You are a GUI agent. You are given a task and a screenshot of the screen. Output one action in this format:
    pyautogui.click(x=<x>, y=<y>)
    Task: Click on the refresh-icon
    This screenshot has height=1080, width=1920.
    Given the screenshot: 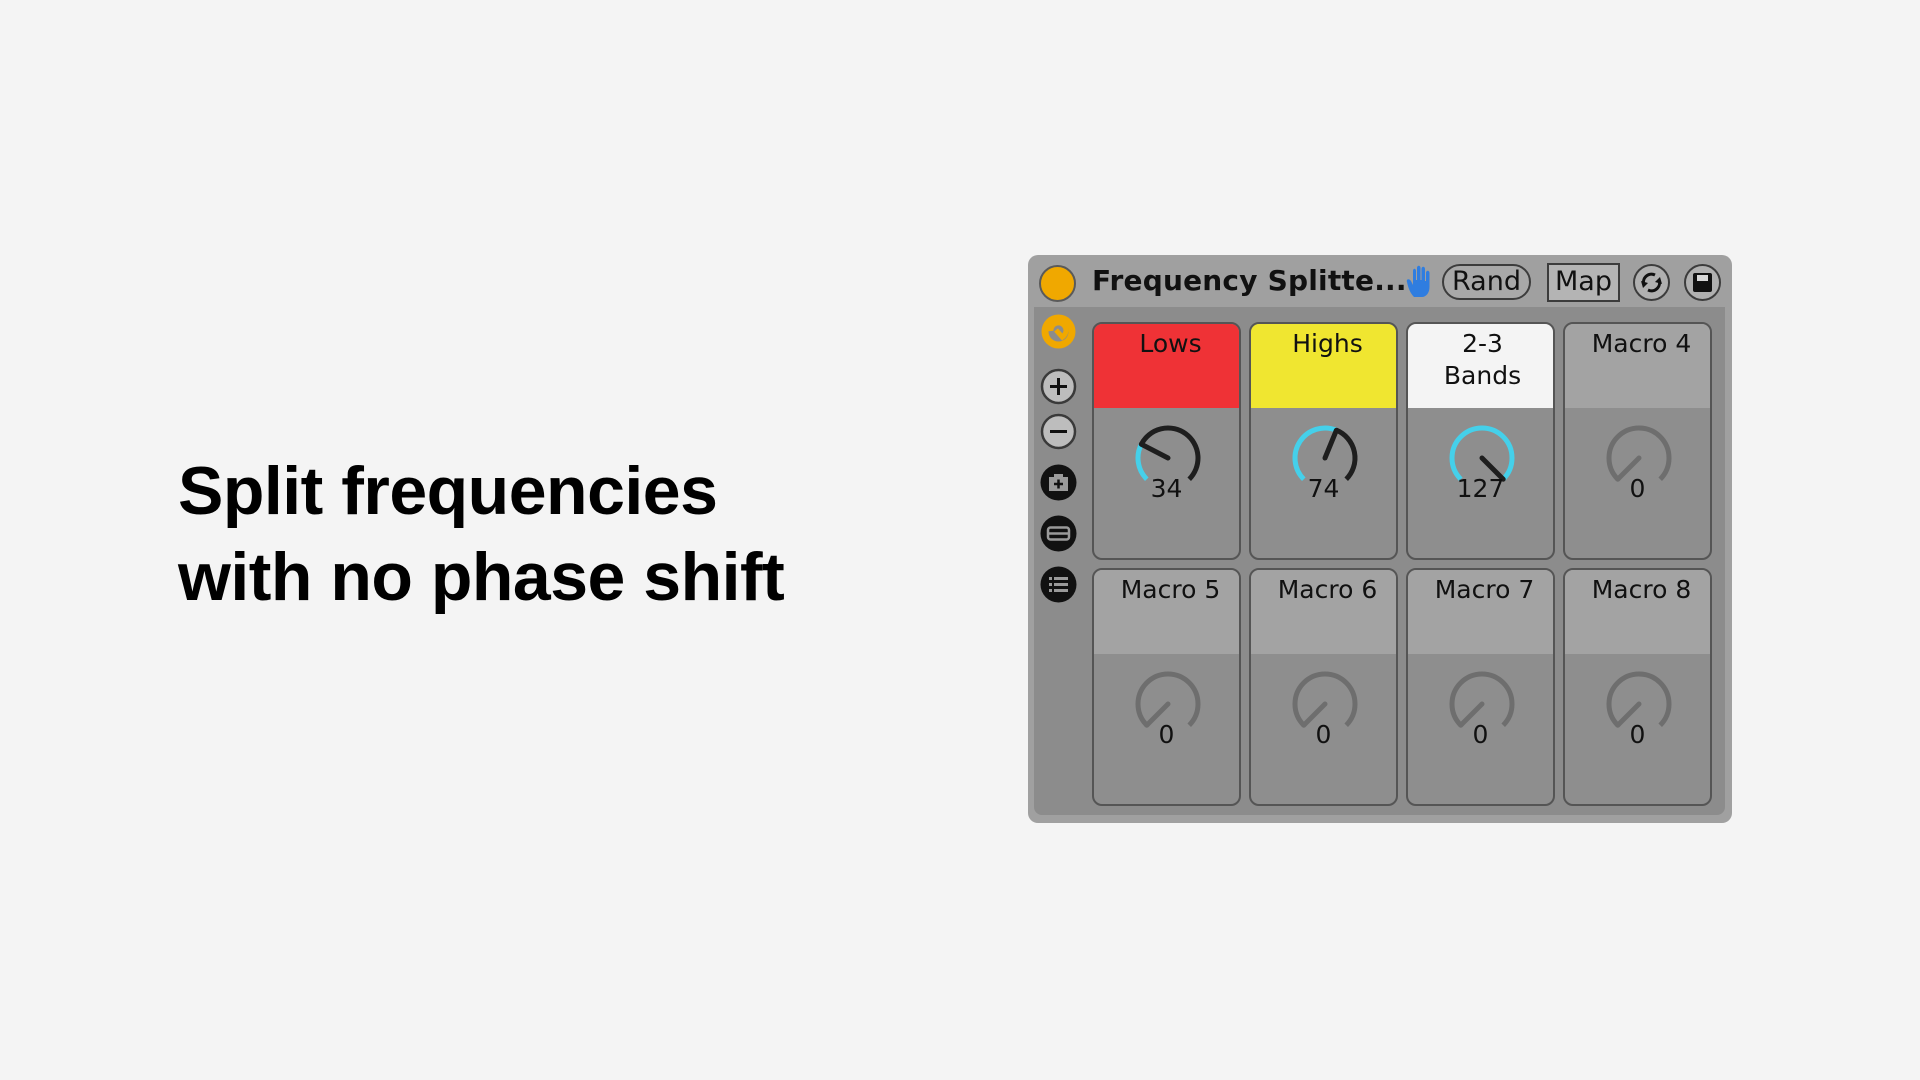 What is the action you would take?
    pyautogui.click(x=1651, y=282)
    